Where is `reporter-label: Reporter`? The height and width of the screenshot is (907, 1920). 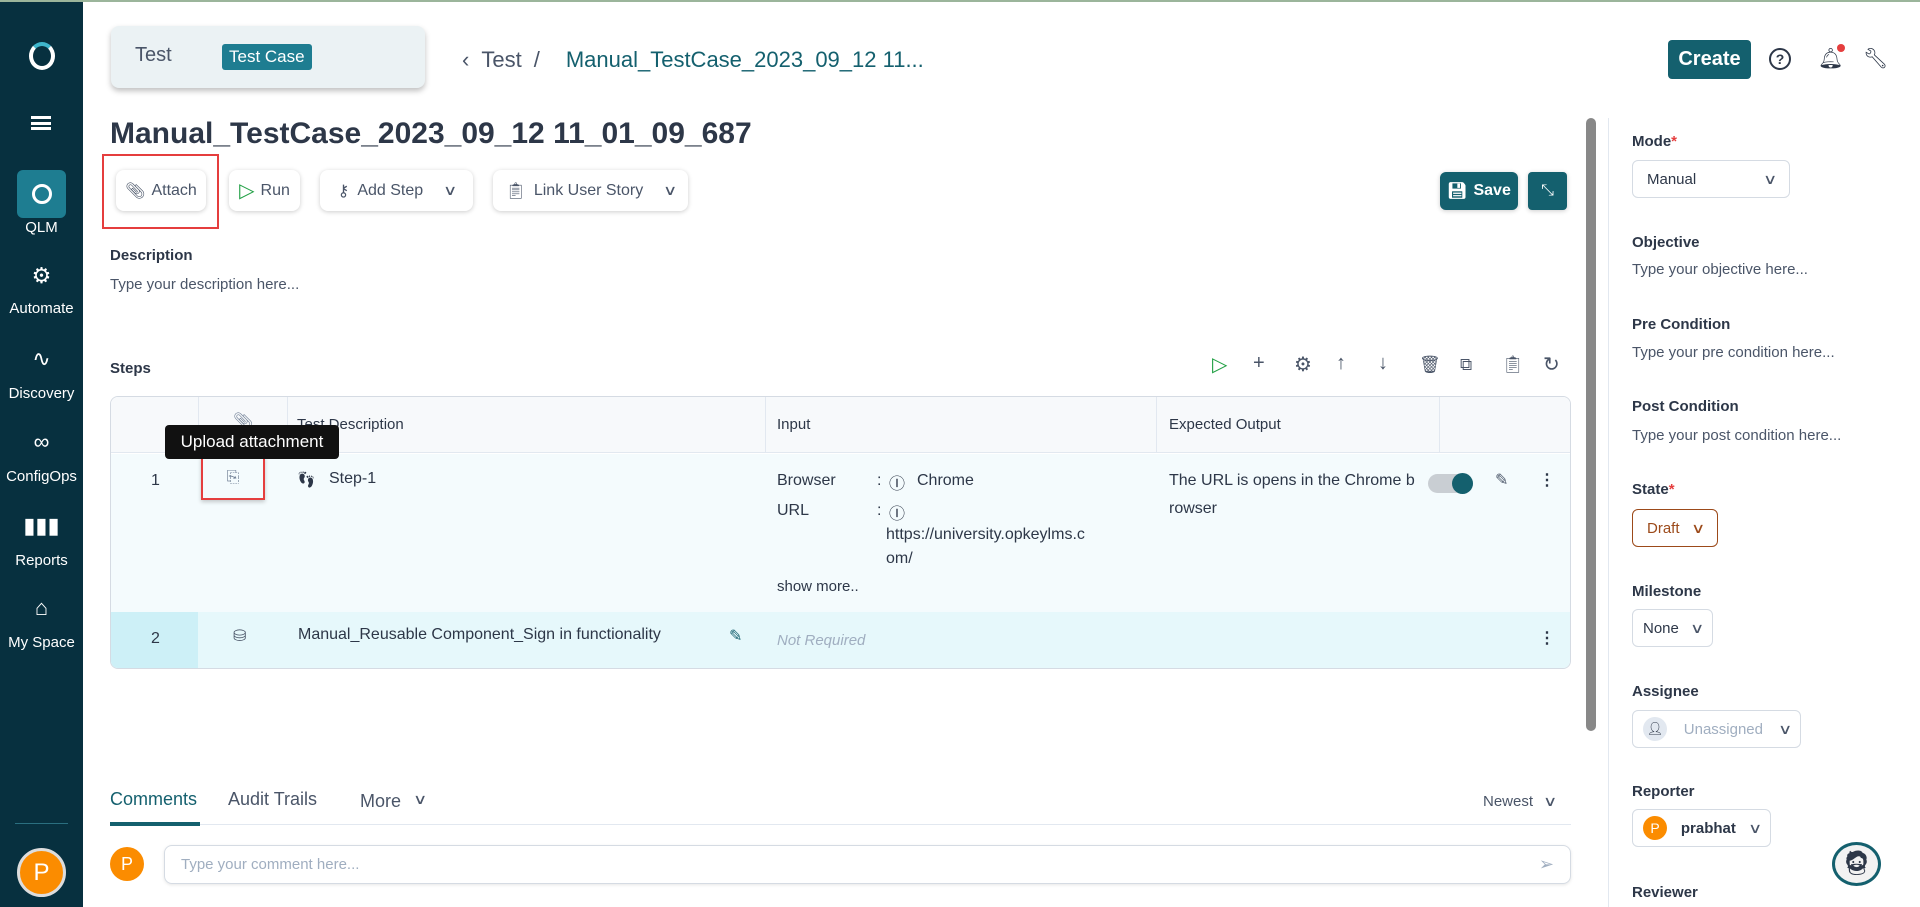 reporter-label: Reporter is located at coordinates (1663, 791).